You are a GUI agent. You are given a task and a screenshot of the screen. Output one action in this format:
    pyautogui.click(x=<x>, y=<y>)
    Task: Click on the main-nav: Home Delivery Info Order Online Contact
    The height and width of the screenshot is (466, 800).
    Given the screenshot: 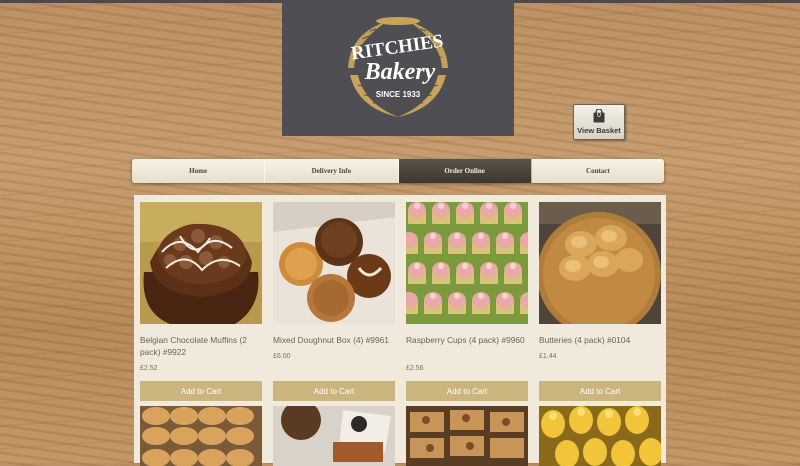 What is the action you would take?
    pyautogui.click(x=398, y=171)
    